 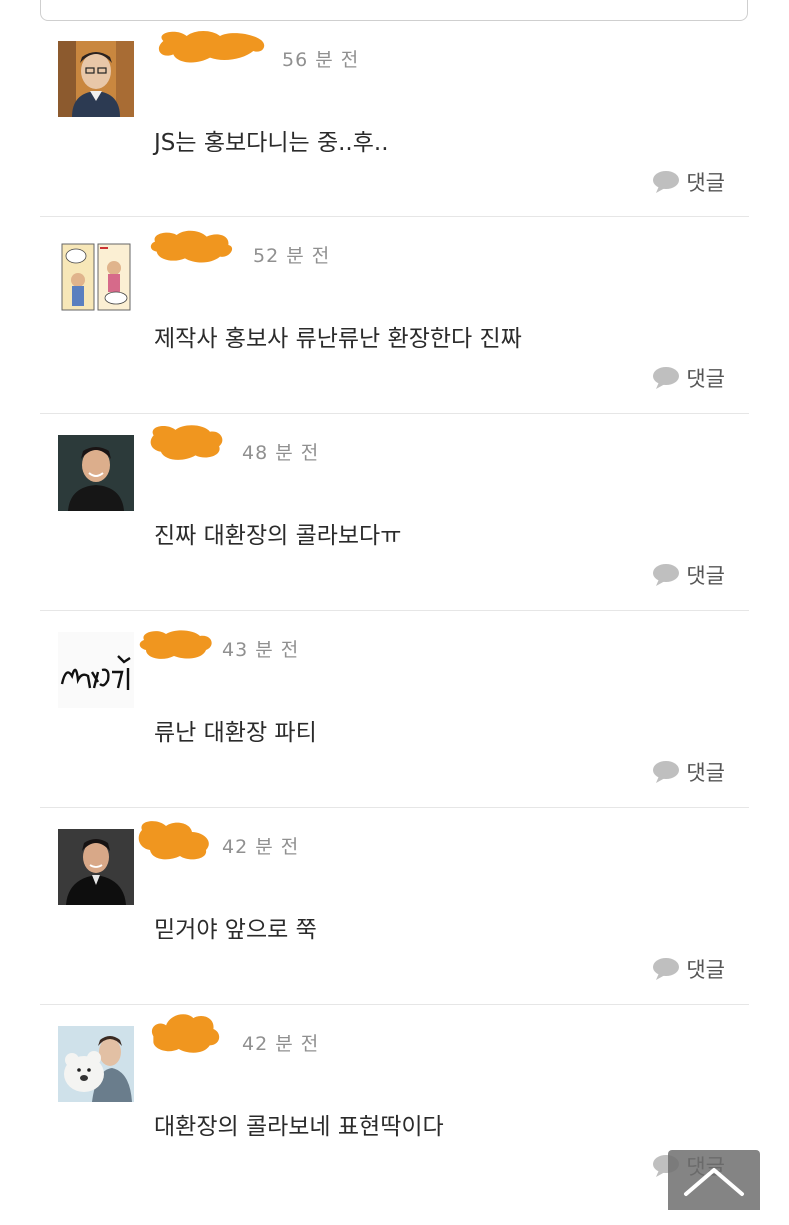 I want to click on comment-item: 52 분 전 제작사 홍보사 류난류난 환장한다 진짜 댓글, so click(x=394, y=315).